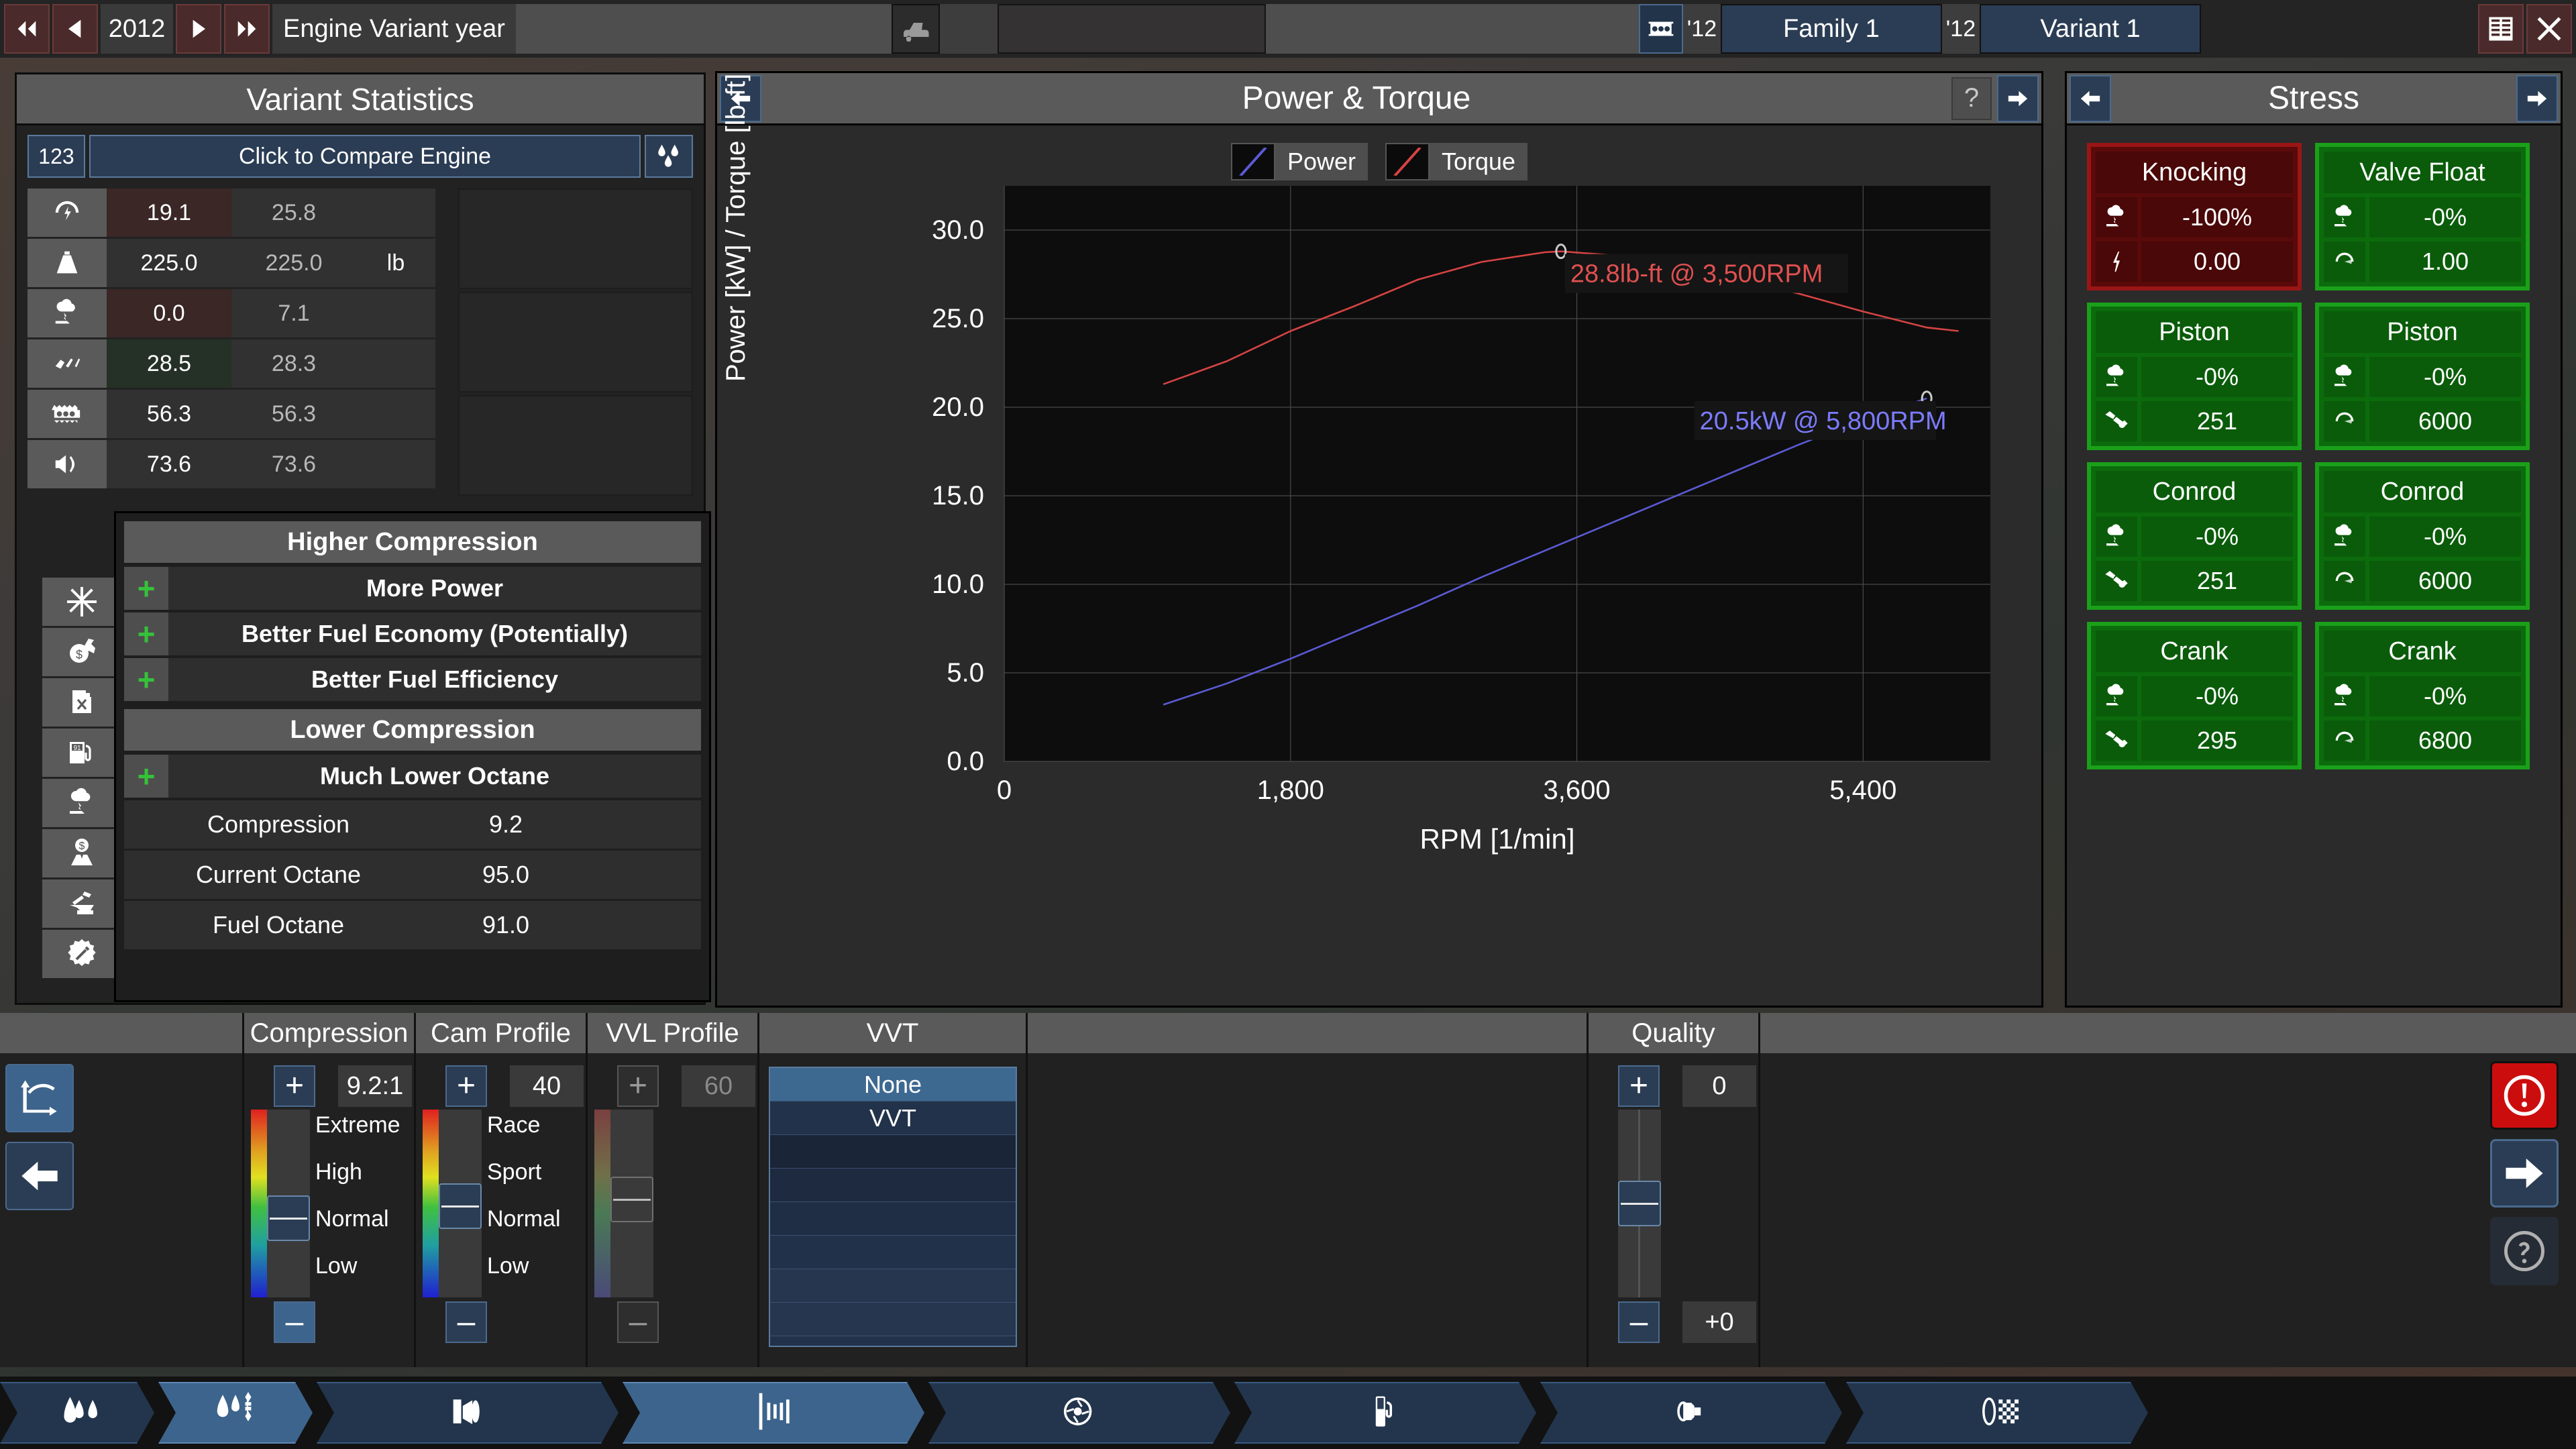  I want to click on svg-text: 0, so click(1004, 790).